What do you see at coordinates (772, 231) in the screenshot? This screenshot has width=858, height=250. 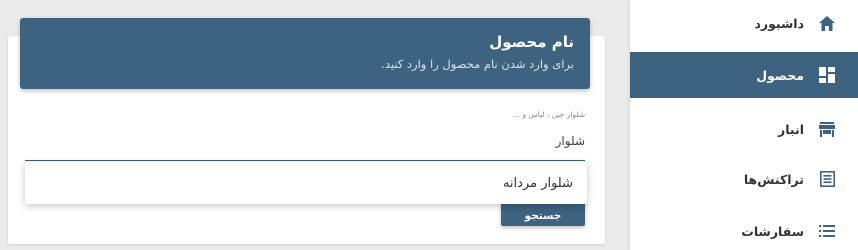 I see `sidebar-item-label: سفارشات` at bounding box center [772, 231].